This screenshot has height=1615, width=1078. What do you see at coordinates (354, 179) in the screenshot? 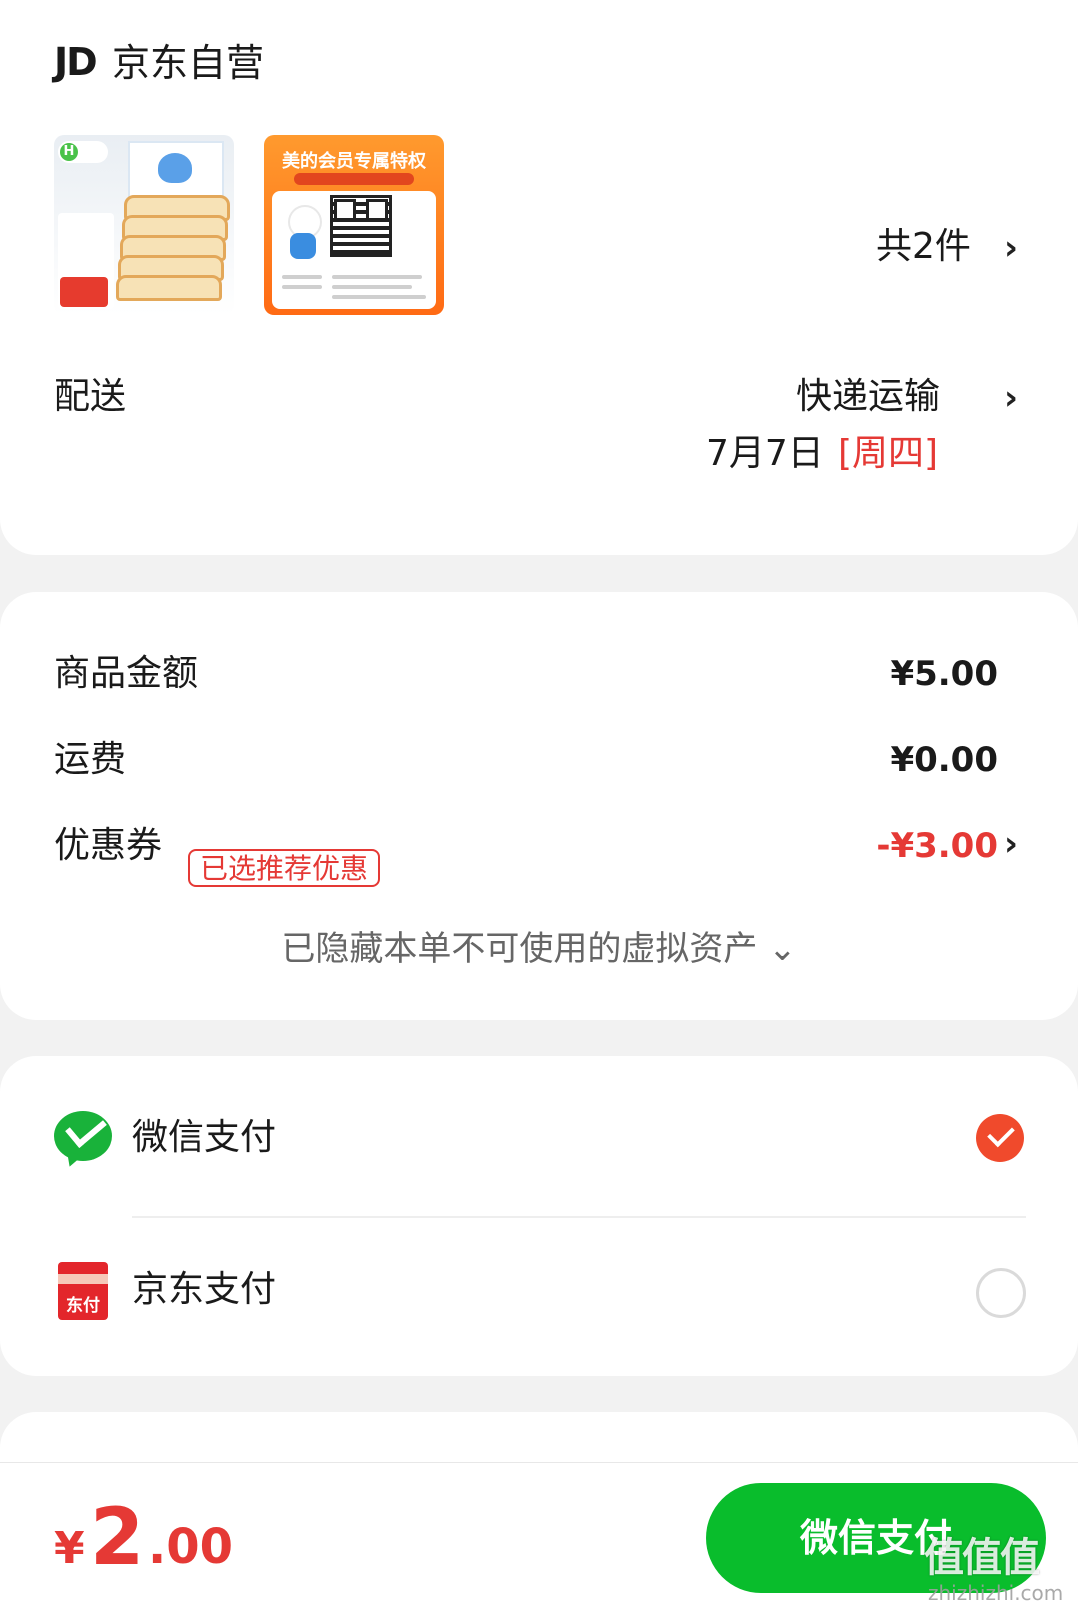
I see `member-card-subtitle-bar` at bounding box center [354, 179].